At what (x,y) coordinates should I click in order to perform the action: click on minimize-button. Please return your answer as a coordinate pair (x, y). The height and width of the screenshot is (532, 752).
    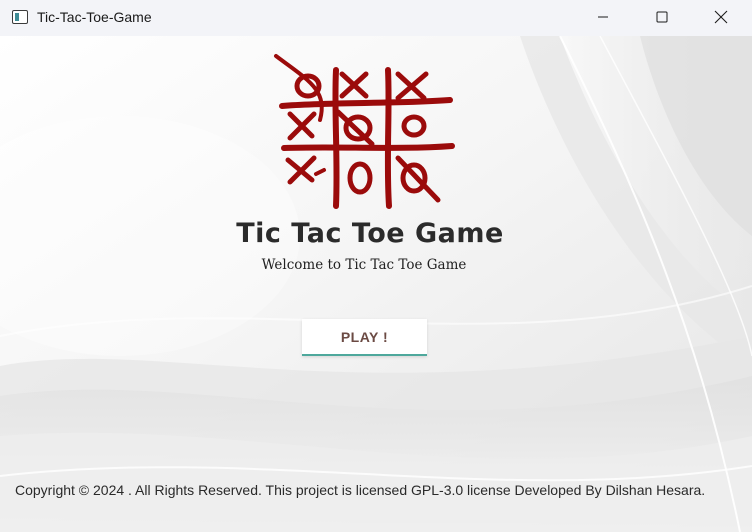
    Looking at the image, I should click on (603, 17).